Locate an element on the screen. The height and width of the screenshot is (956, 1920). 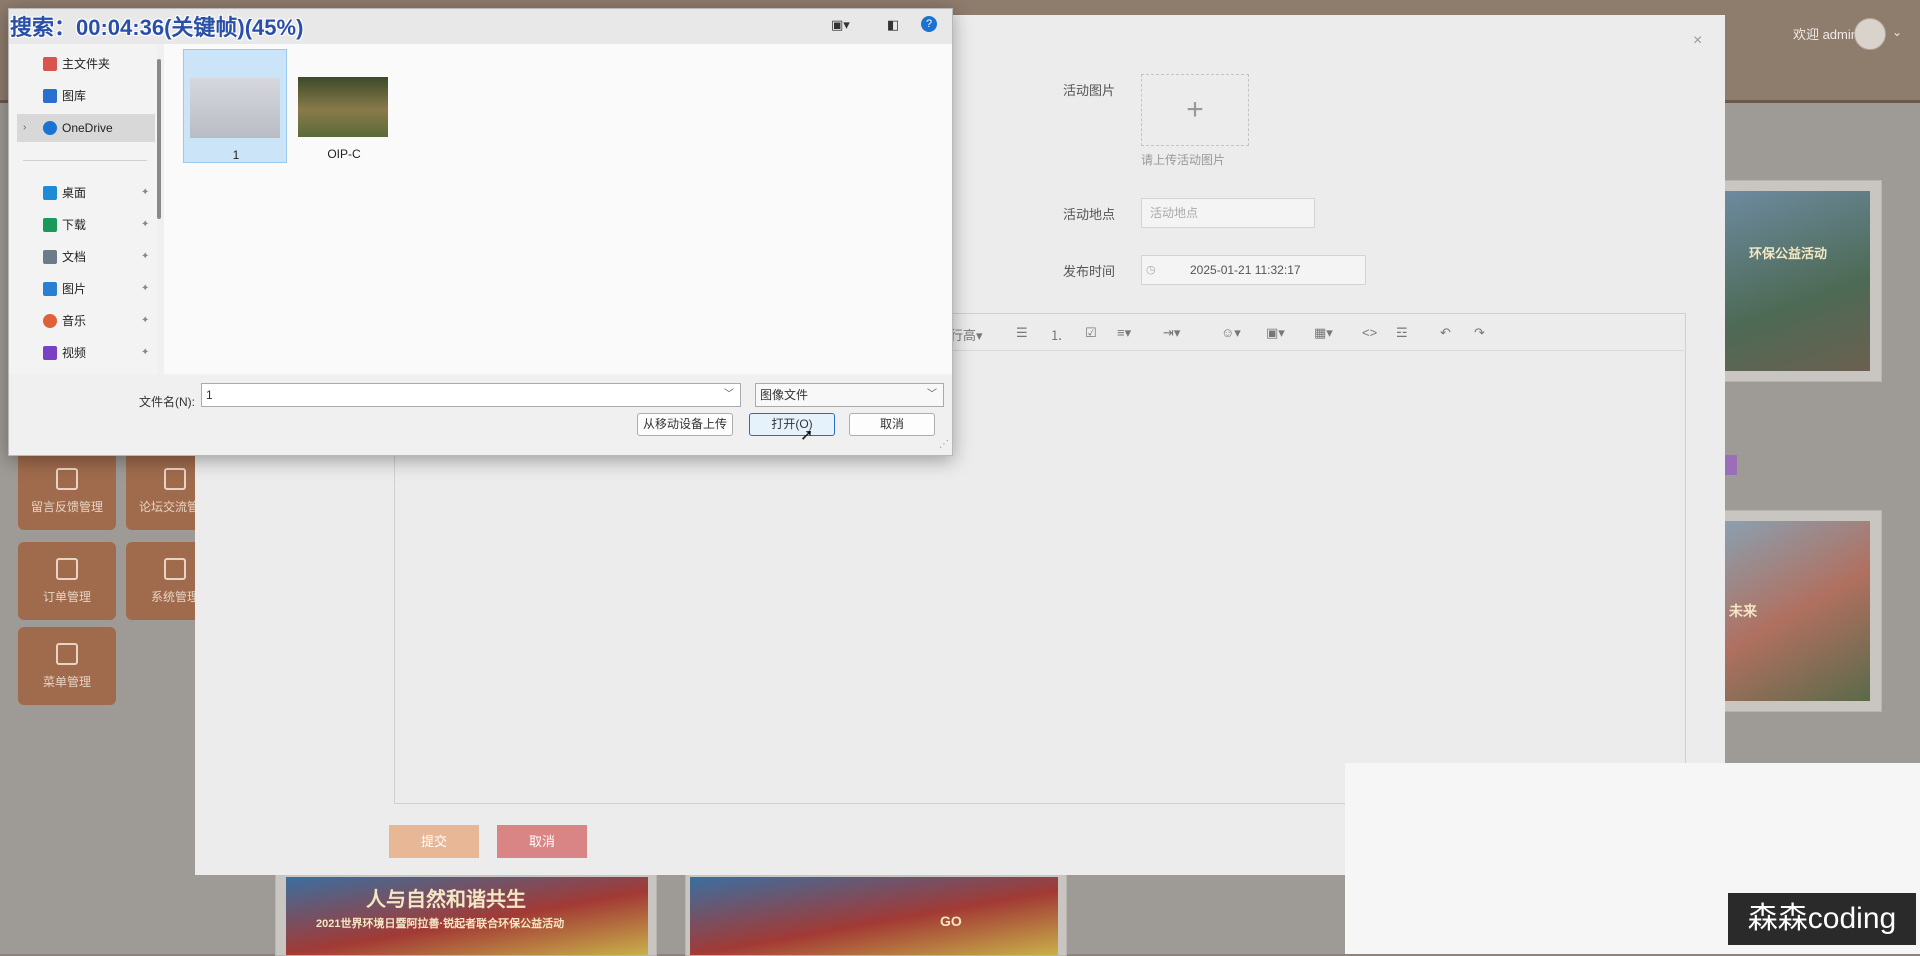
todo-icon: ☑ is located at coordinates (1091, 333).